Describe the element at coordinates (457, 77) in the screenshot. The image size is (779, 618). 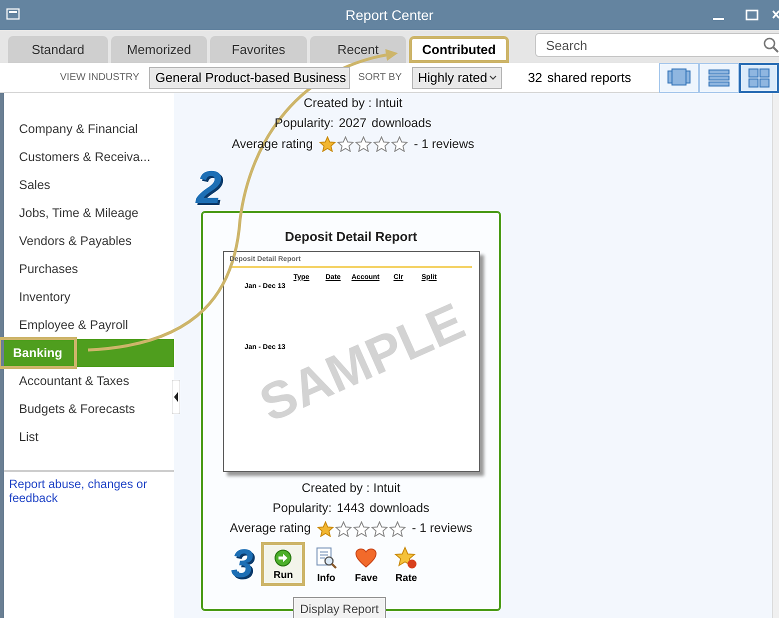
I see `sort-dropdown: Highly rated` at that location.